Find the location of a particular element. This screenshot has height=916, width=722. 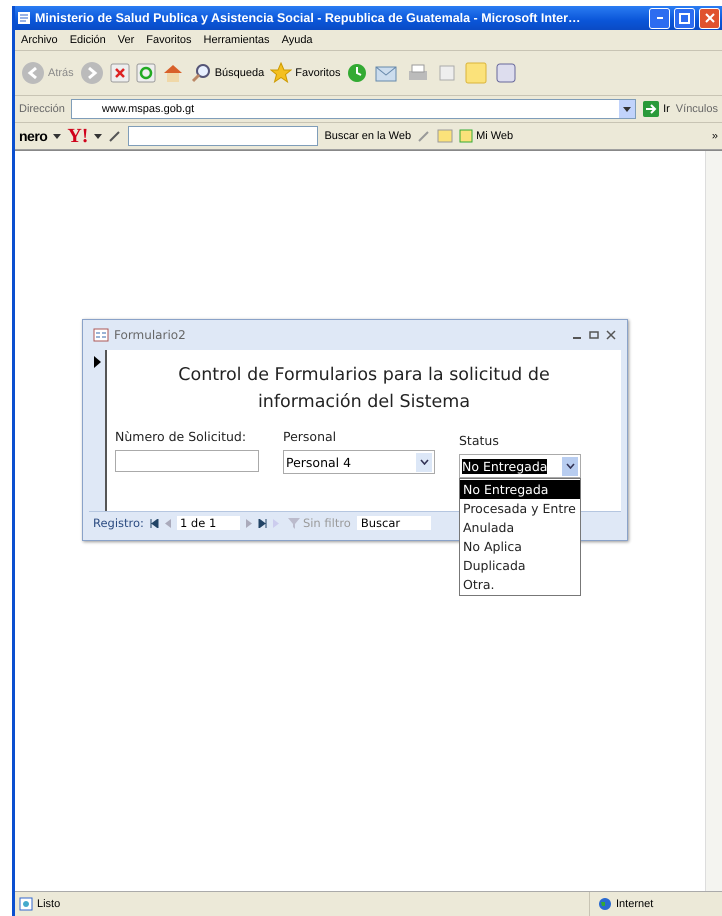

maximize-button is located at coordinates (684, 18).